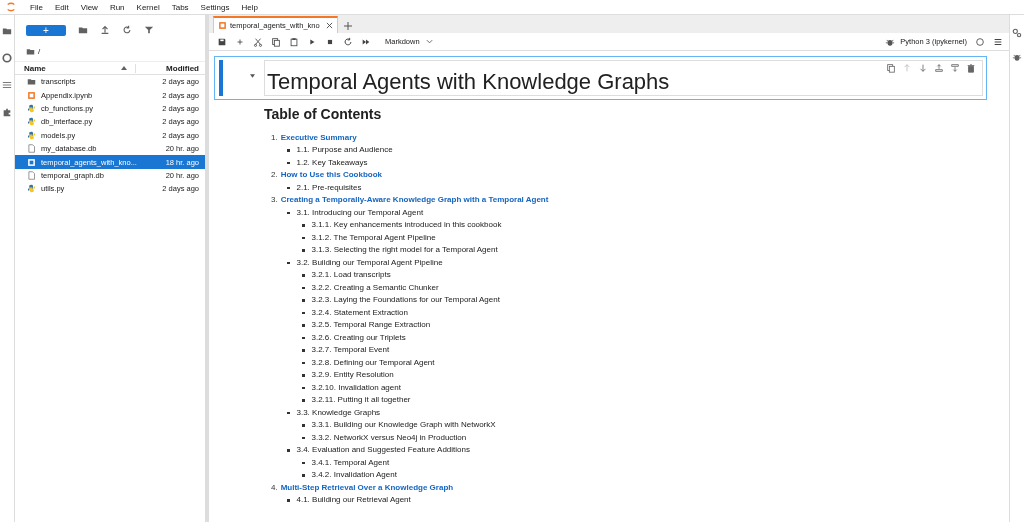 The width and height of the screenshot is (1024, 522). What do you see at coordinates (352, 375) in the screenshot?
I see `toc-item: 3.2.9. Entity Resolution` at bounding box center [352, 375].